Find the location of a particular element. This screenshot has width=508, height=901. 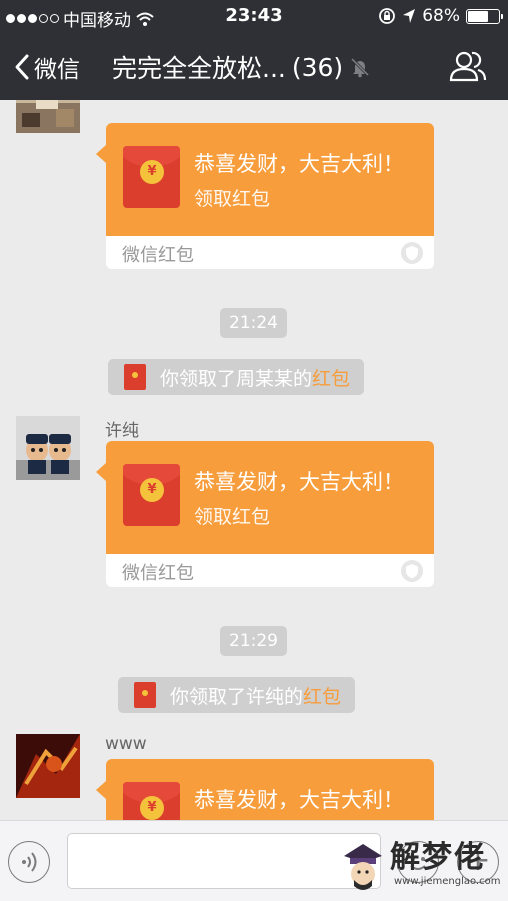

sender-name: www is located at coordinates (126, 744).